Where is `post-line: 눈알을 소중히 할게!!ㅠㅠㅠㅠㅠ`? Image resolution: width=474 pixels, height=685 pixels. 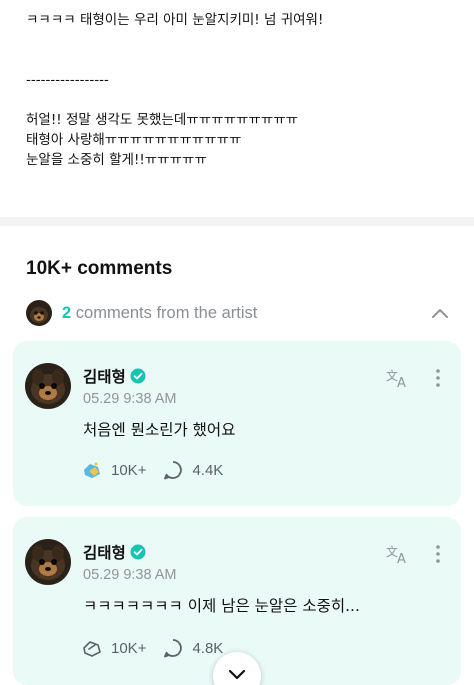 post-line: 눈알을 소중히 할게!!ㅠㅠㅠㅠㅠ is located at coordinates (116, 160).